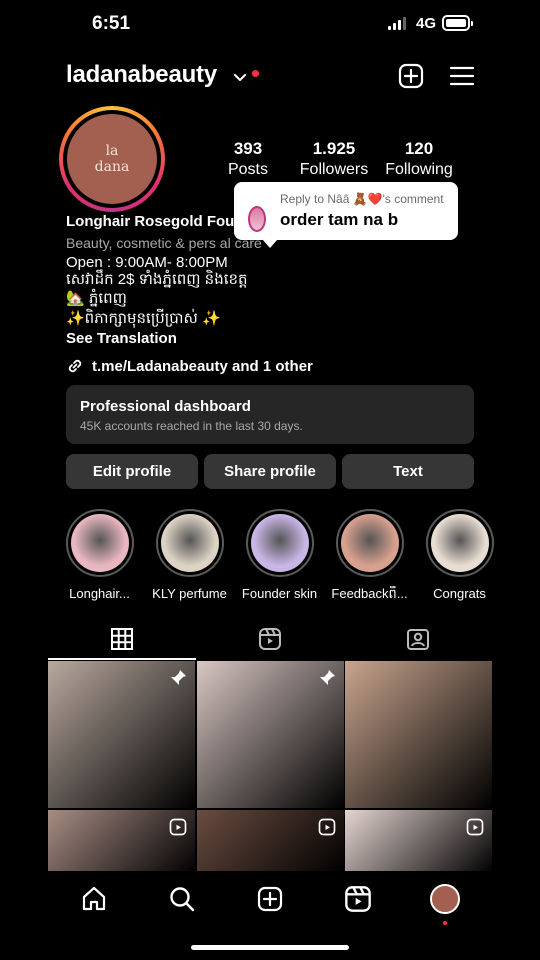 The height and width of the screenshot is (960, 540). Describe the element at coordinates (408, 471) in the screenshot. I see `text-button: Text` at that location.